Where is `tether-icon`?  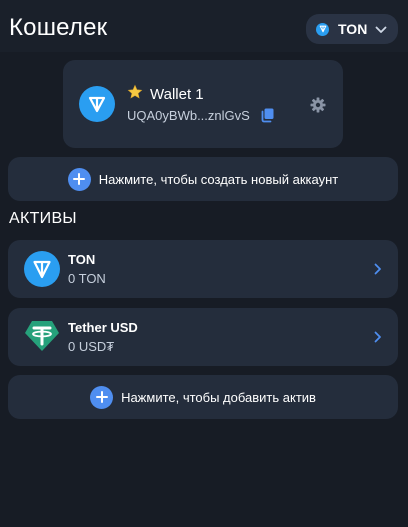 tether-icon is located at coordinates (42, 338).